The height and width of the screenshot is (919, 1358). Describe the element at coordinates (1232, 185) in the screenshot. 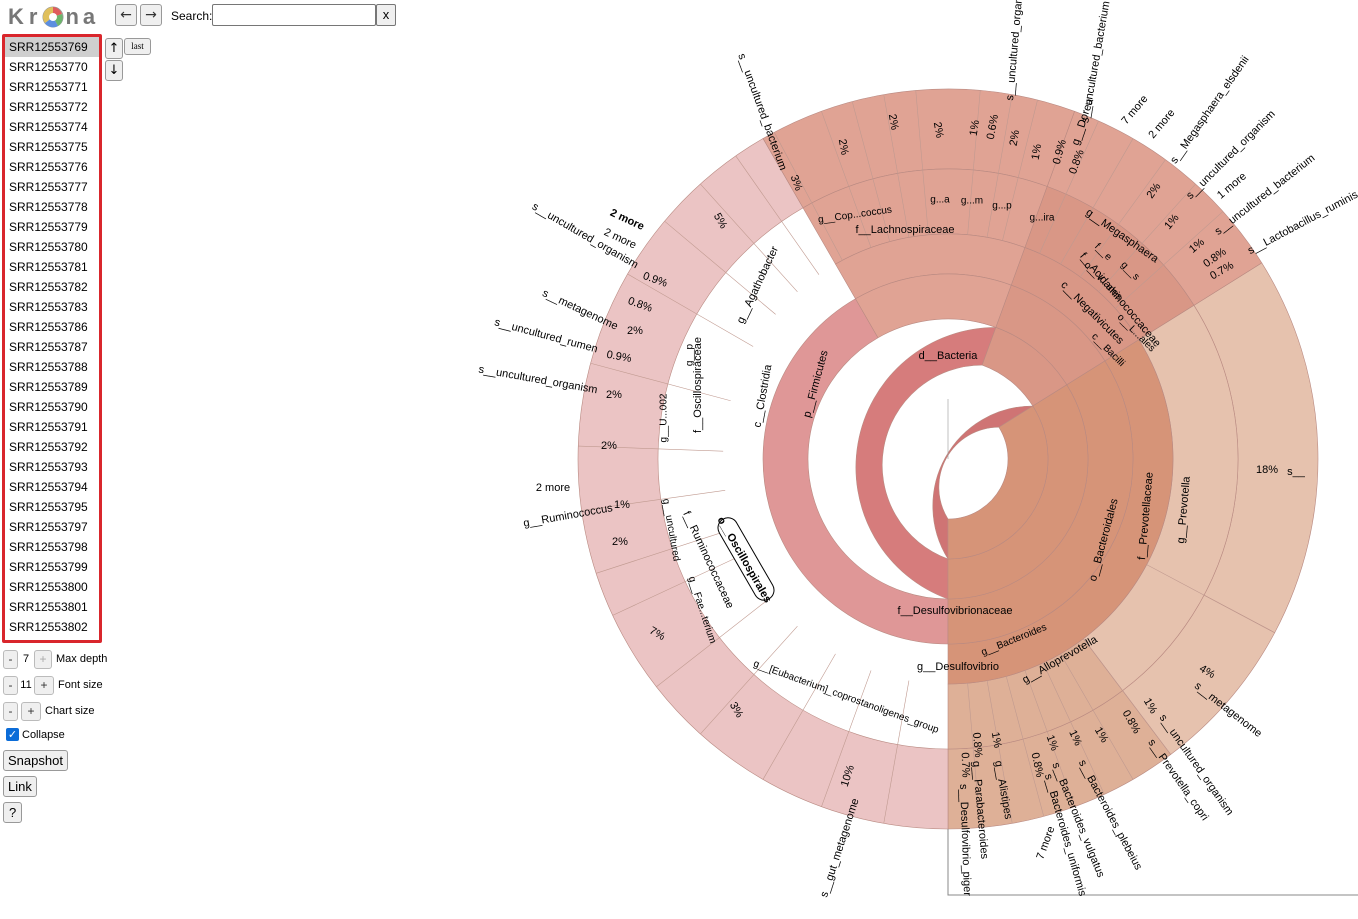

I see `collapsed-more-label: 1 more` at that location.